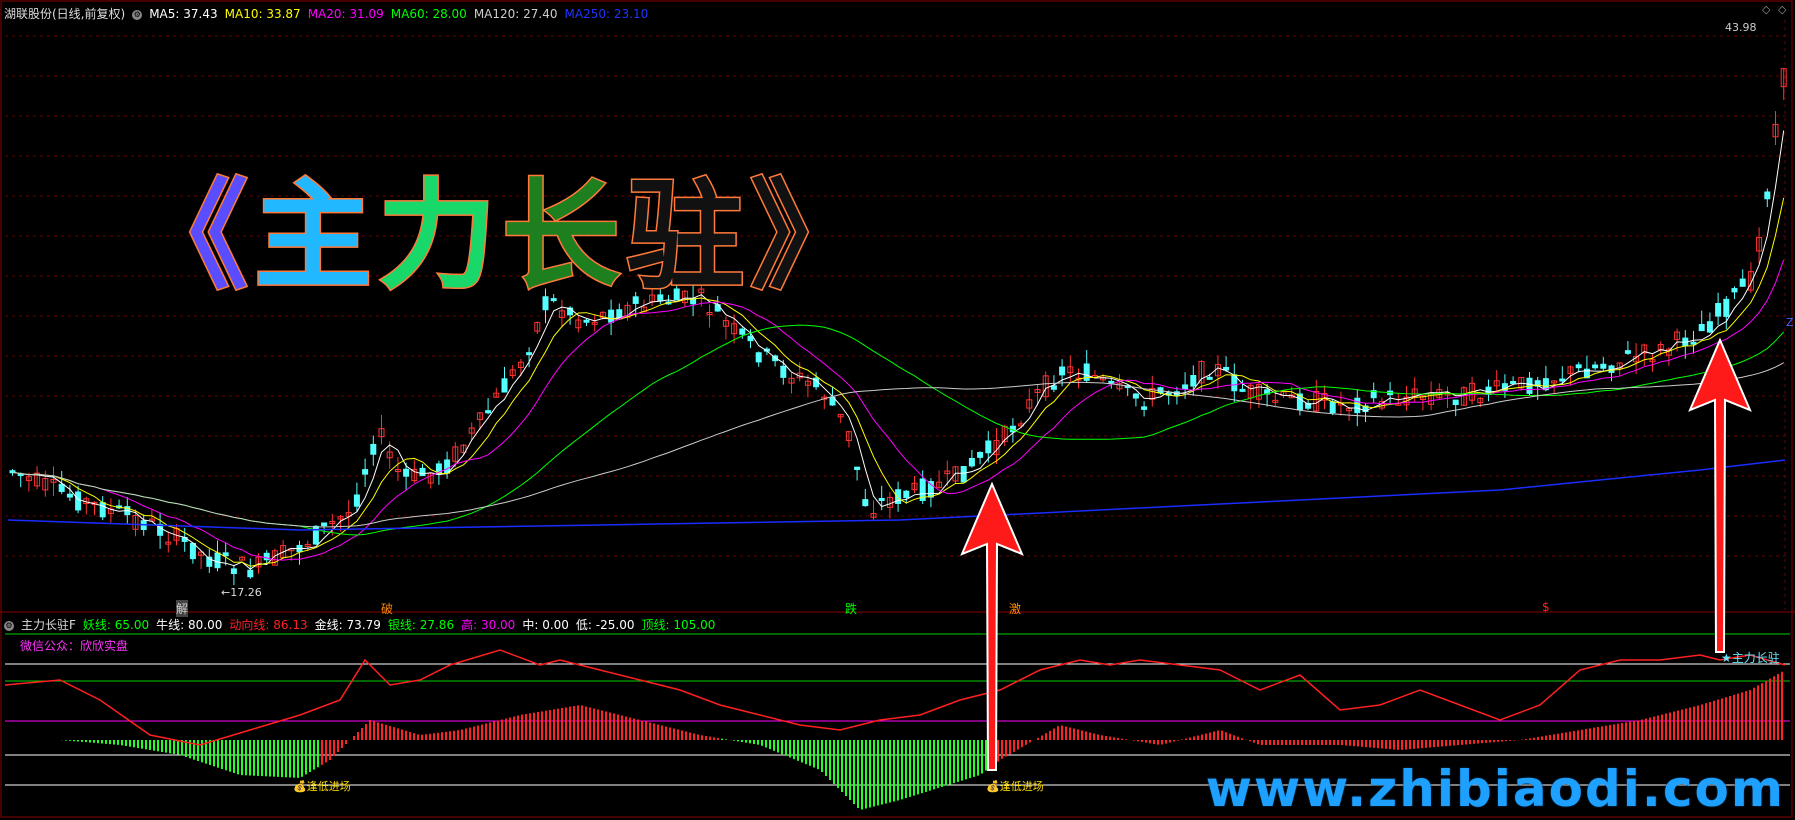  What do you see at coordinates (688, 236) in the screenshot?
I see `banner-char-5: 驻` at bounding box center [688, 236].